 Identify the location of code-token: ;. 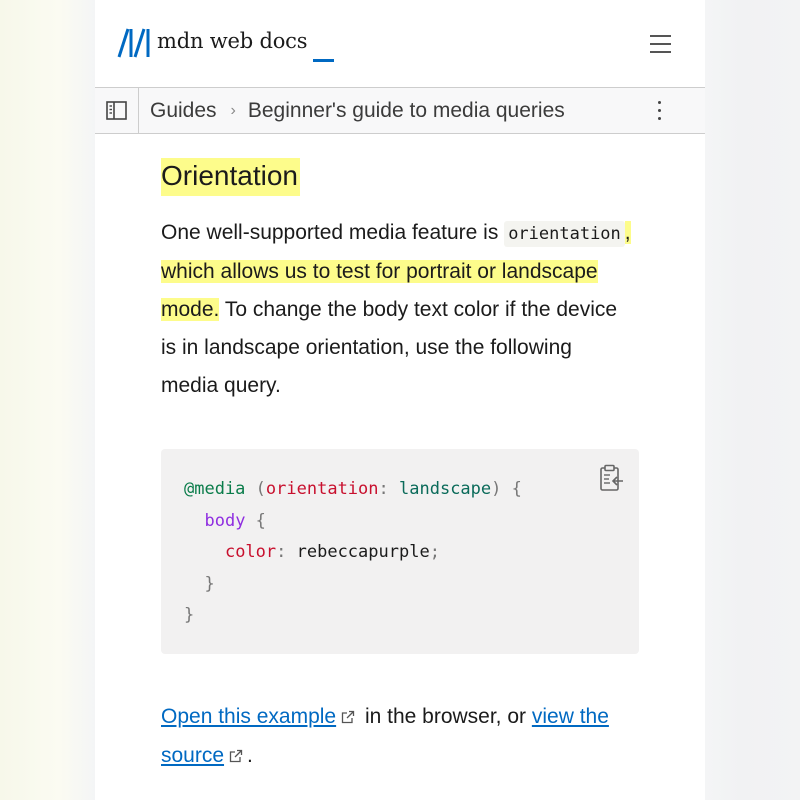
(434, 552).